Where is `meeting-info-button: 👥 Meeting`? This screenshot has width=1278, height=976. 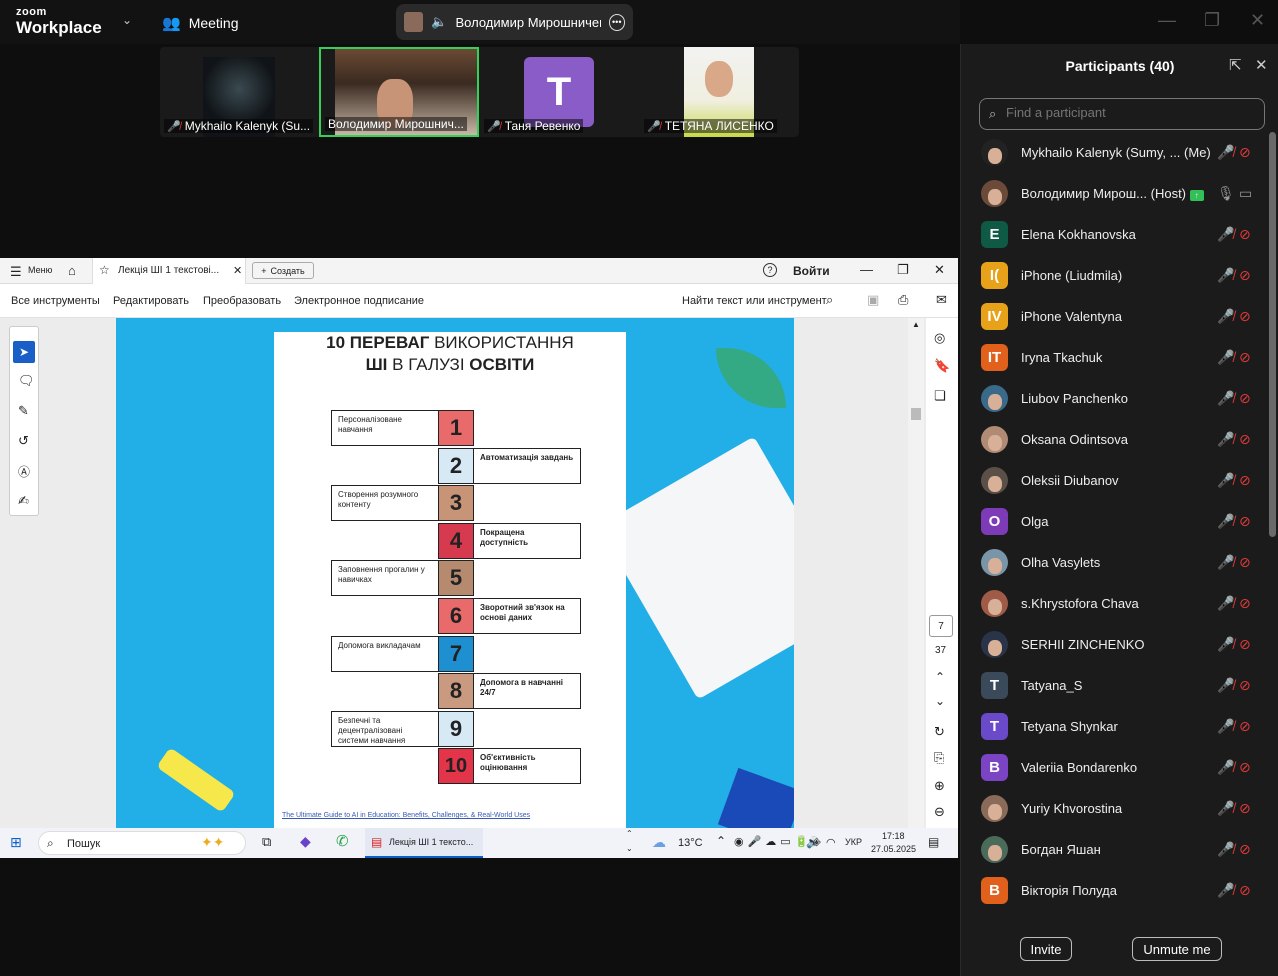
meeting-info-button: 👥 Meeting is located at coordinates (200, 23).